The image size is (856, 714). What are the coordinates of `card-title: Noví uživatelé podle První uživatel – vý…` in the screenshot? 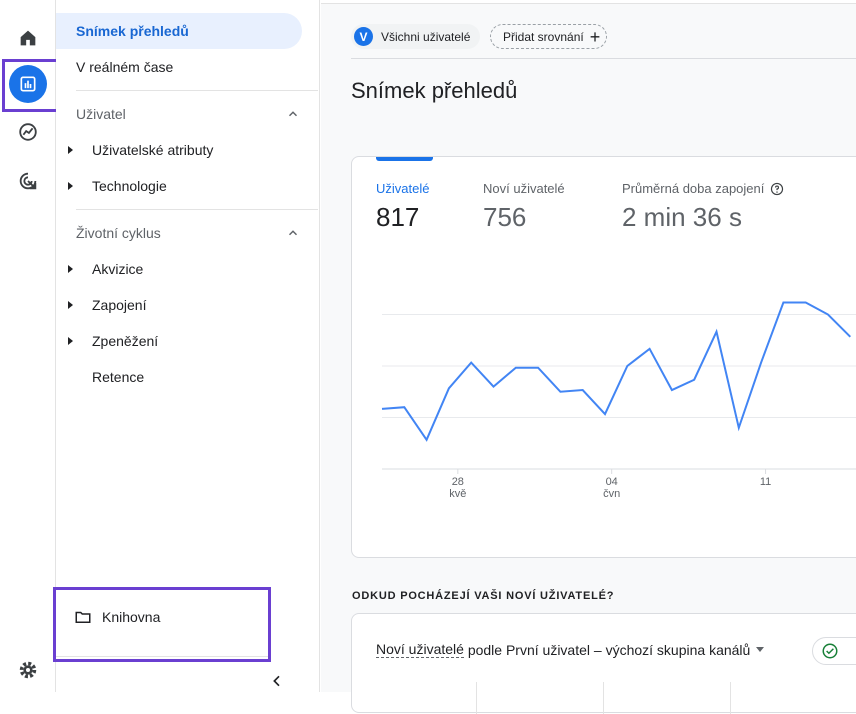 It's located at (570, 649).